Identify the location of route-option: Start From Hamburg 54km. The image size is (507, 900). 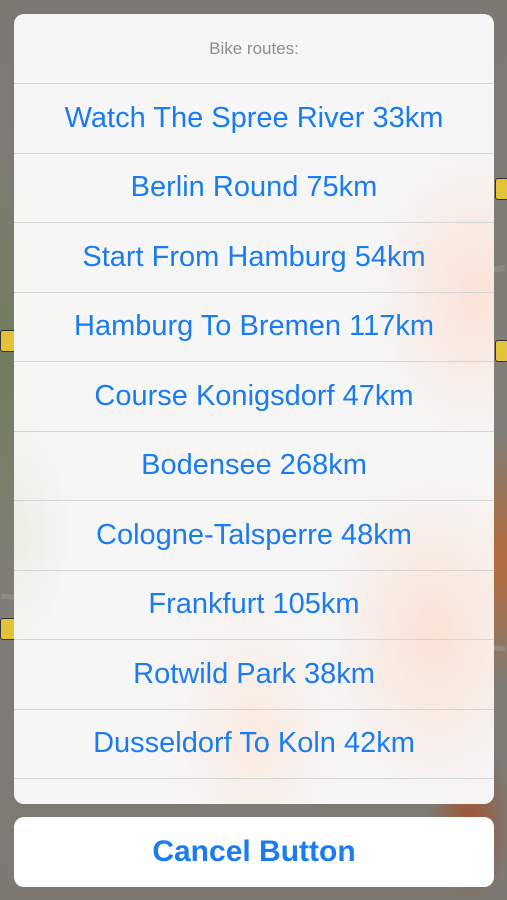
(254, 258).